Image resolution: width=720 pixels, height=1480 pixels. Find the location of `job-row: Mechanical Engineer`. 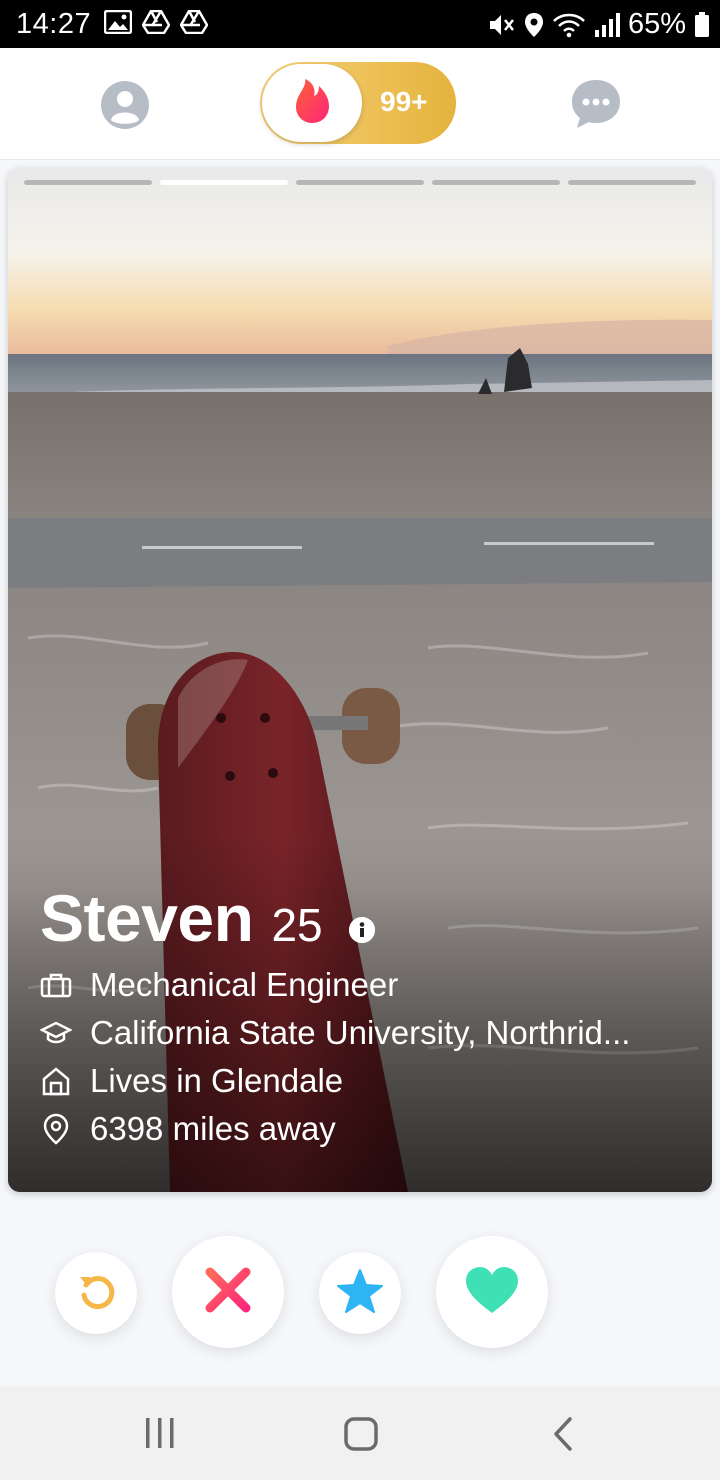

job-row: Mechanical Engineer is located at coordinates (335, 985).